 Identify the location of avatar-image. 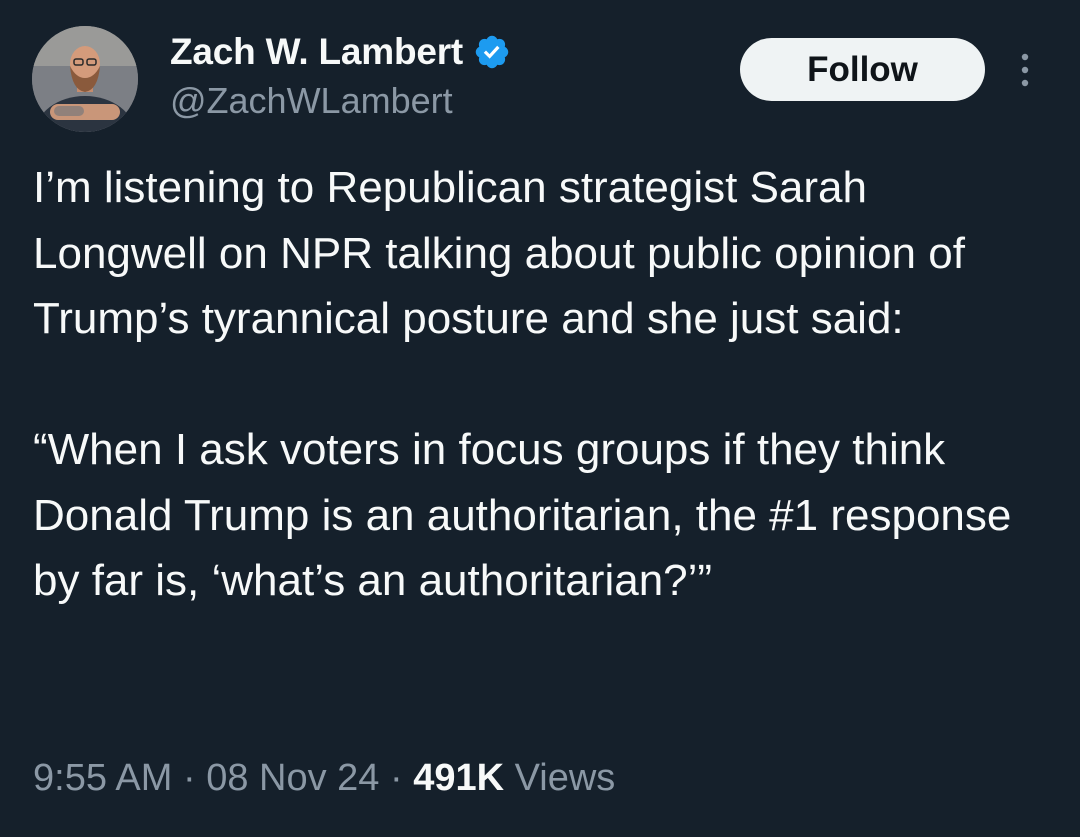
(85, 79).